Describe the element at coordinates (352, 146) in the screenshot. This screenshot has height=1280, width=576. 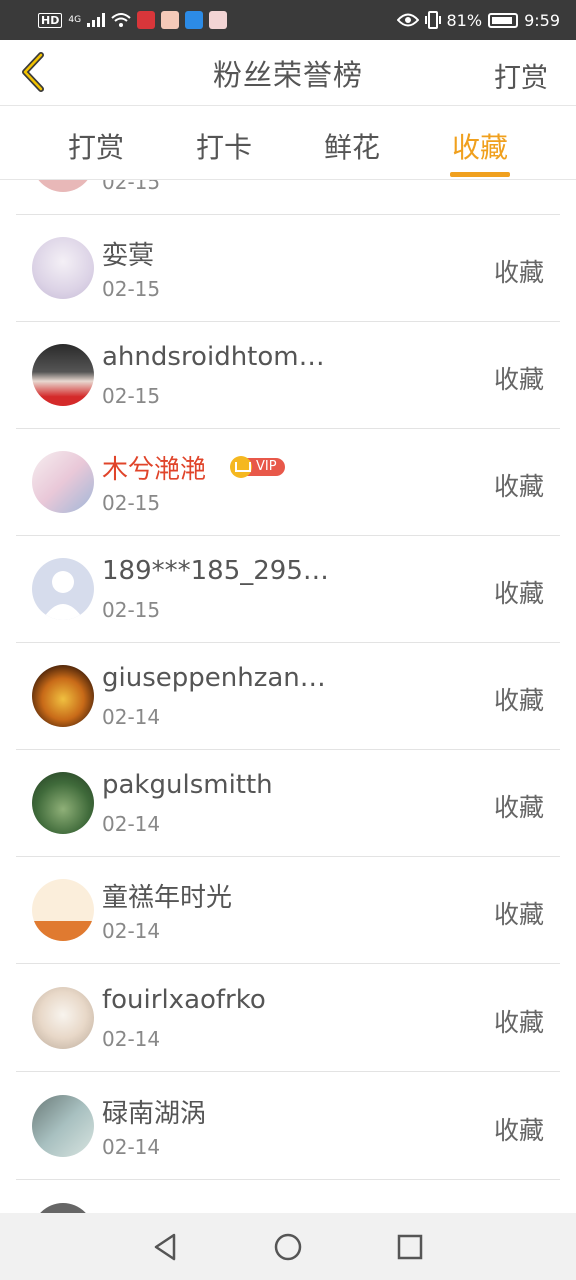
I see `tab-flowers: 鲜花` at that location.